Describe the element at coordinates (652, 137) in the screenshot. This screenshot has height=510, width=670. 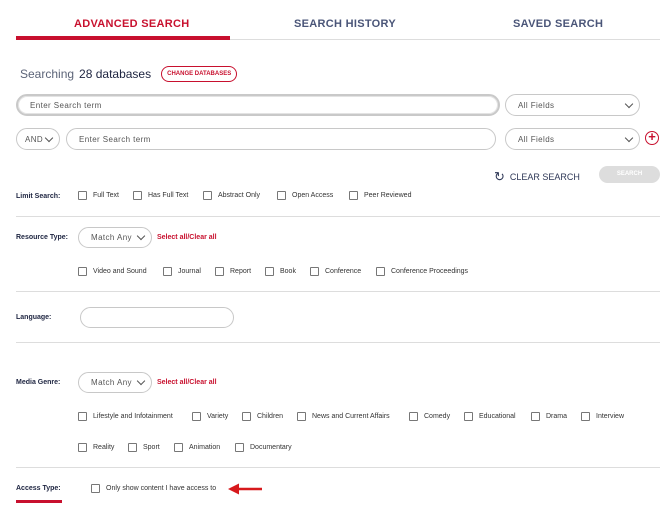
I see `add-row-icon: +` at that location.